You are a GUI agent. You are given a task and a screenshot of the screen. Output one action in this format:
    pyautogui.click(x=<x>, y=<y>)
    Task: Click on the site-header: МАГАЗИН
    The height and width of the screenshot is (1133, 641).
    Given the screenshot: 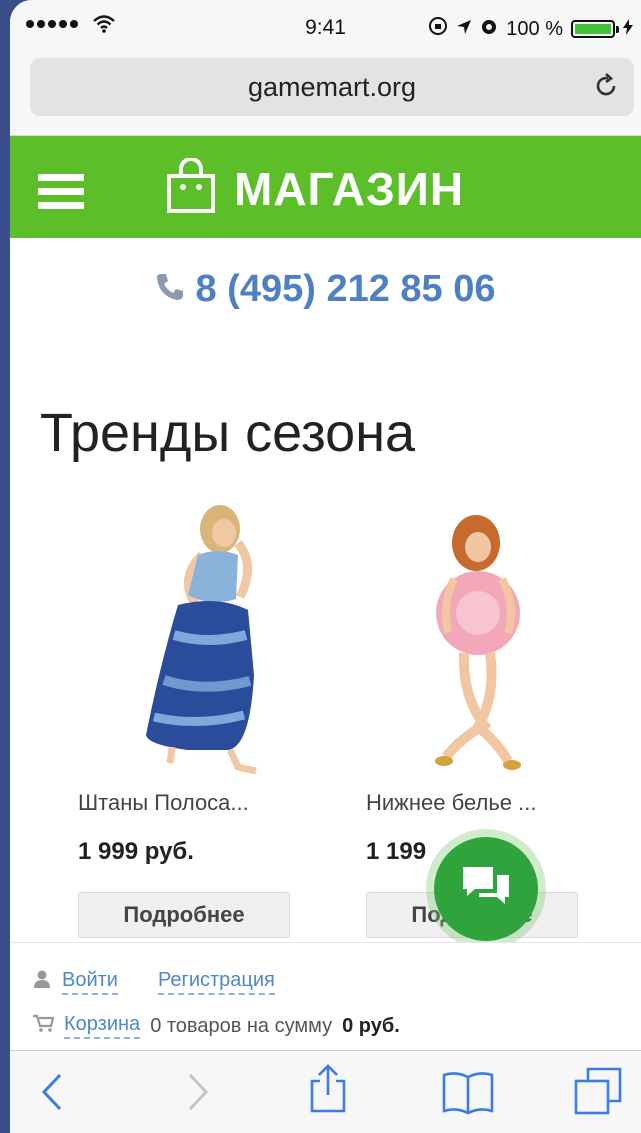 What is the action you would take?
    pyautogui.click(x=325, y=187)
    